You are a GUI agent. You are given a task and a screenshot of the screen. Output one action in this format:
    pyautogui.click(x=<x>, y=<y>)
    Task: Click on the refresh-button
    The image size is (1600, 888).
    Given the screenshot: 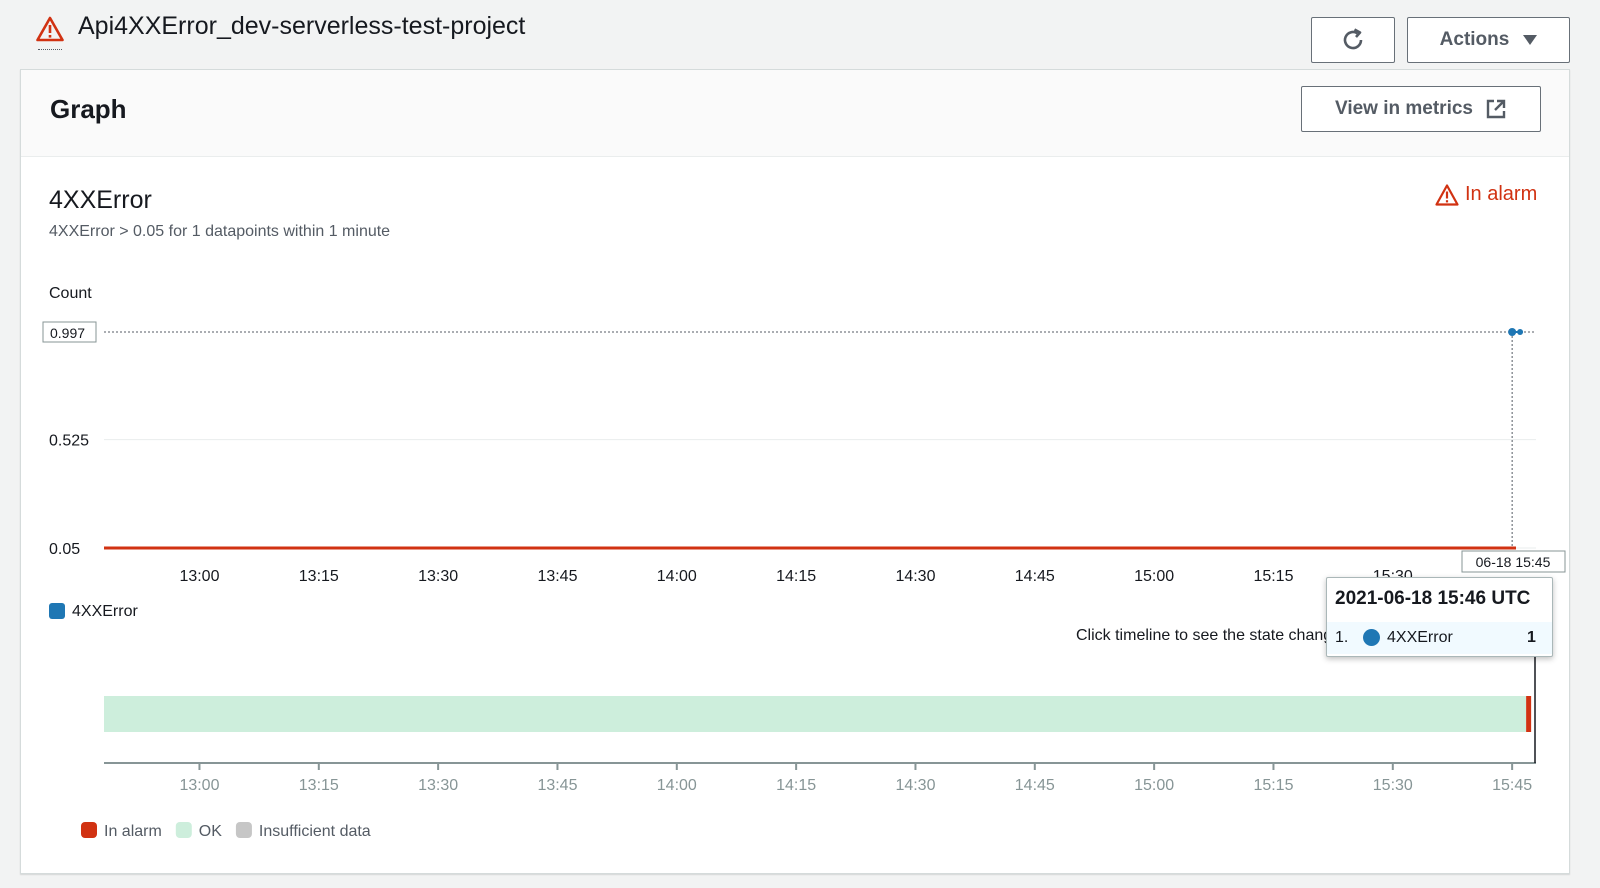 What is the action you would take?
    pyautogui.click(x=1353, y=40)
    